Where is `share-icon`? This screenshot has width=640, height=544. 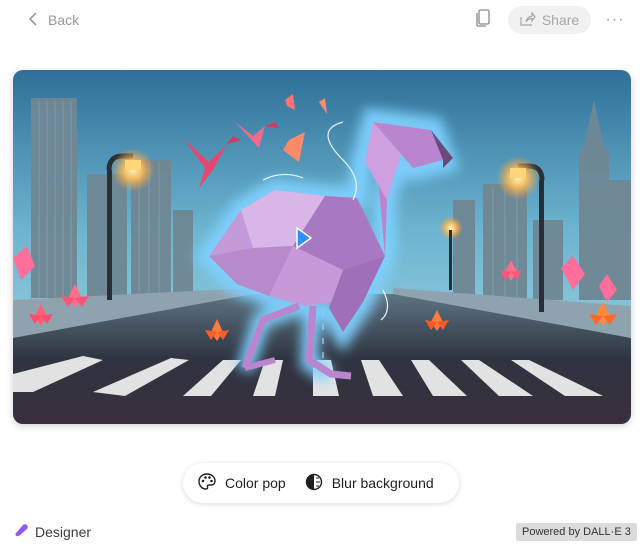
share-icon is located at coordinates (528, 19).